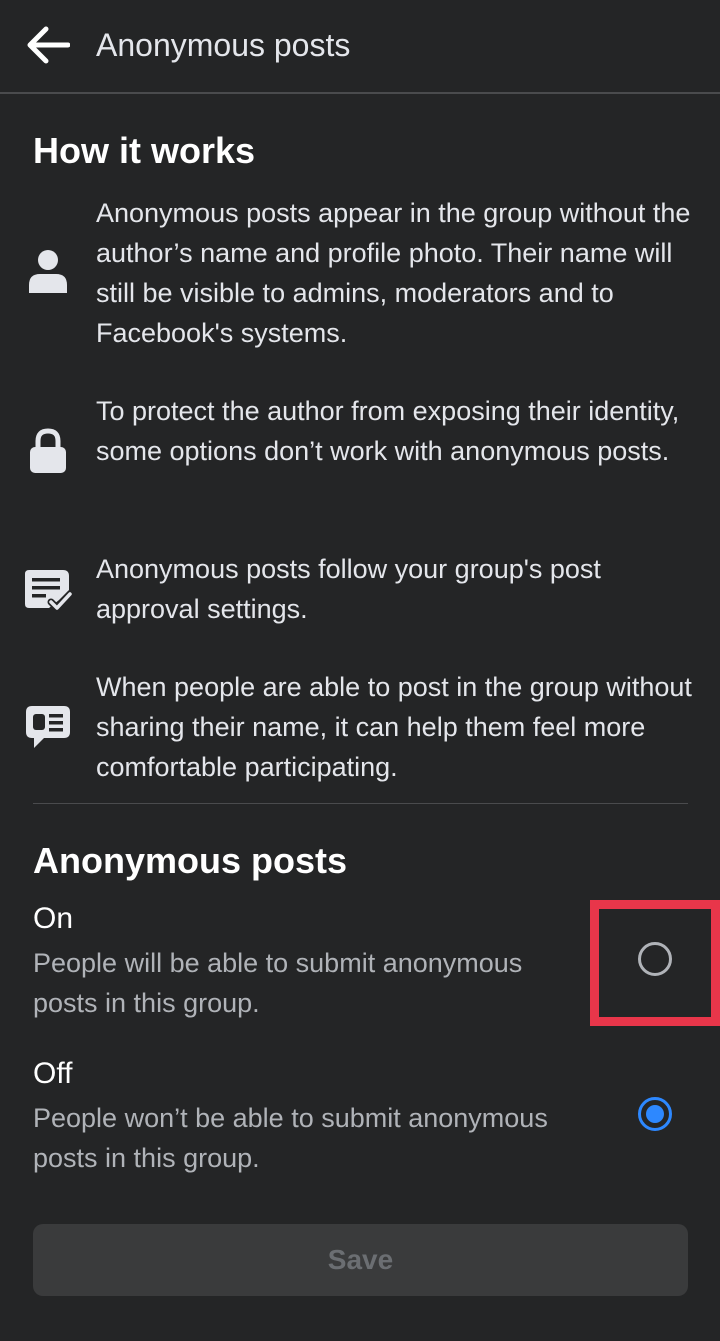  What do you see at coordinates (53, 1073) in the screenshot?
I see `option-title: Off` at bounding box center [53, 1073].